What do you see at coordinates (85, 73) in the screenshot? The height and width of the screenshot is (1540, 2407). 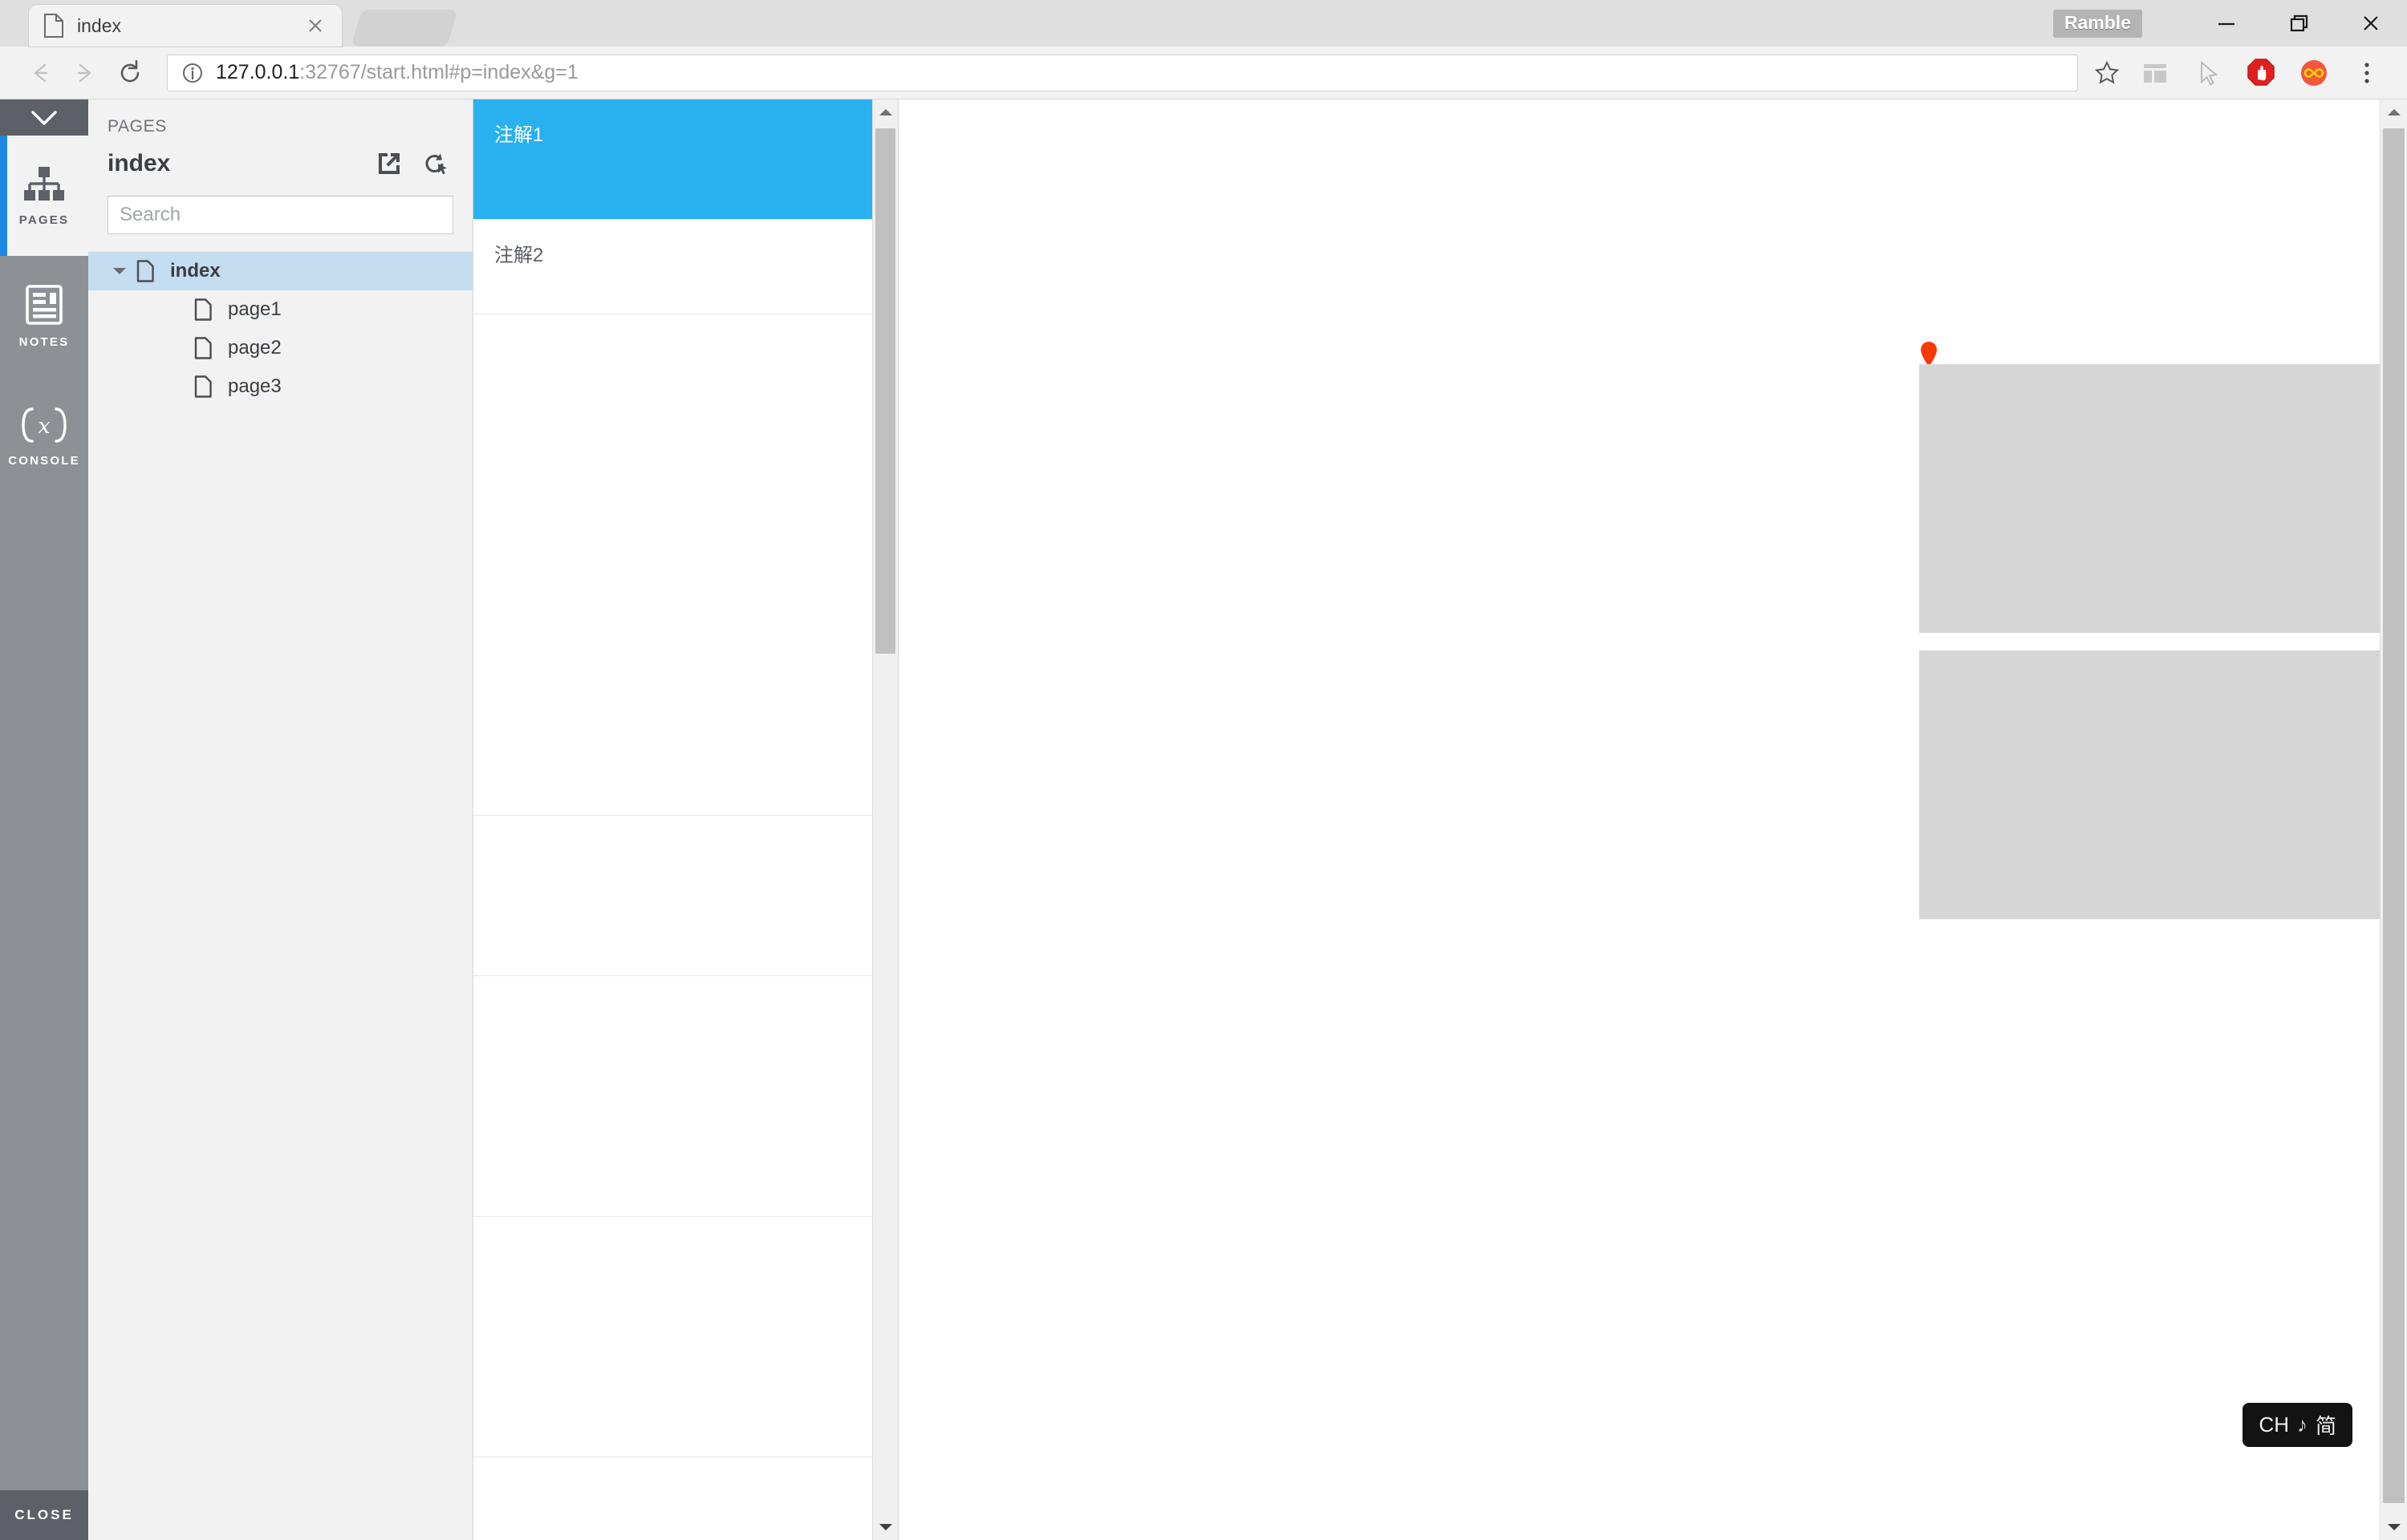 I see `forward-arrow-icon` at bounding box center [85, 73].